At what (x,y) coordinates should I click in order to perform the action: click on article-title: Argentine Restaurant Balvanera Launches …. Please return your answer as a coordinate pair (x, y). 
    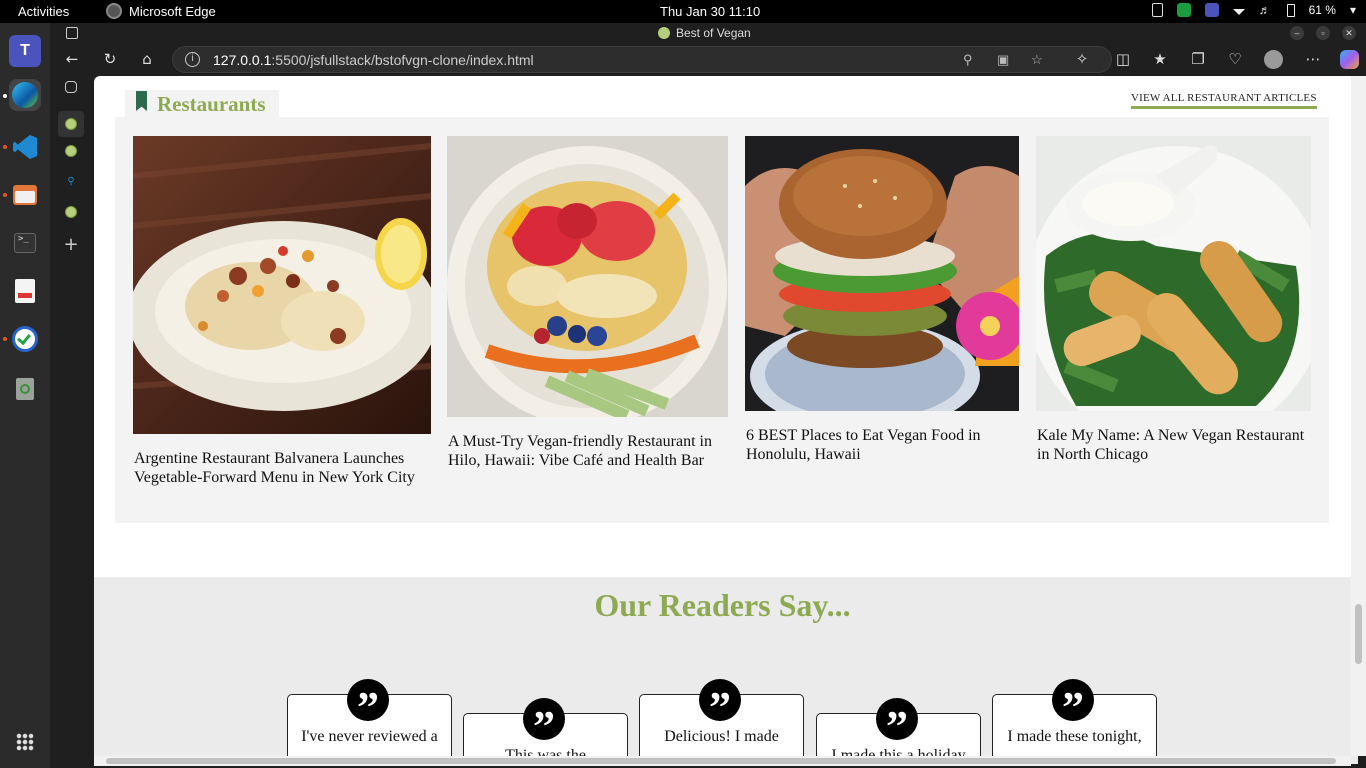
    Looking at the image, I should click on (284, 468).